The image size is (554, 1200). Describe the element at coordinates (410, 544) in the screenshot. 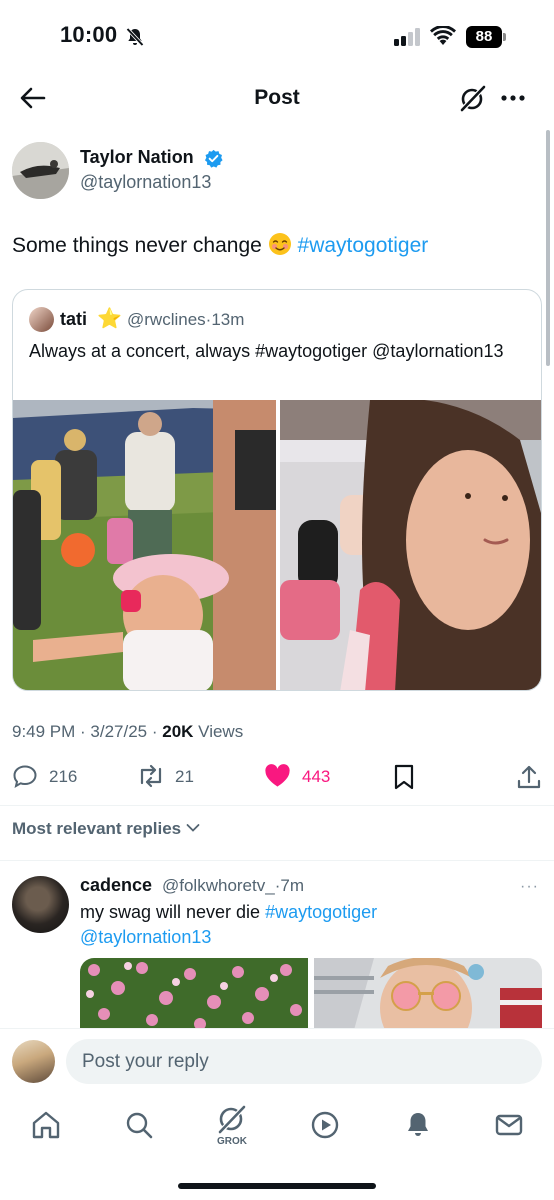

I see `quote-photo-selfie` at that location.